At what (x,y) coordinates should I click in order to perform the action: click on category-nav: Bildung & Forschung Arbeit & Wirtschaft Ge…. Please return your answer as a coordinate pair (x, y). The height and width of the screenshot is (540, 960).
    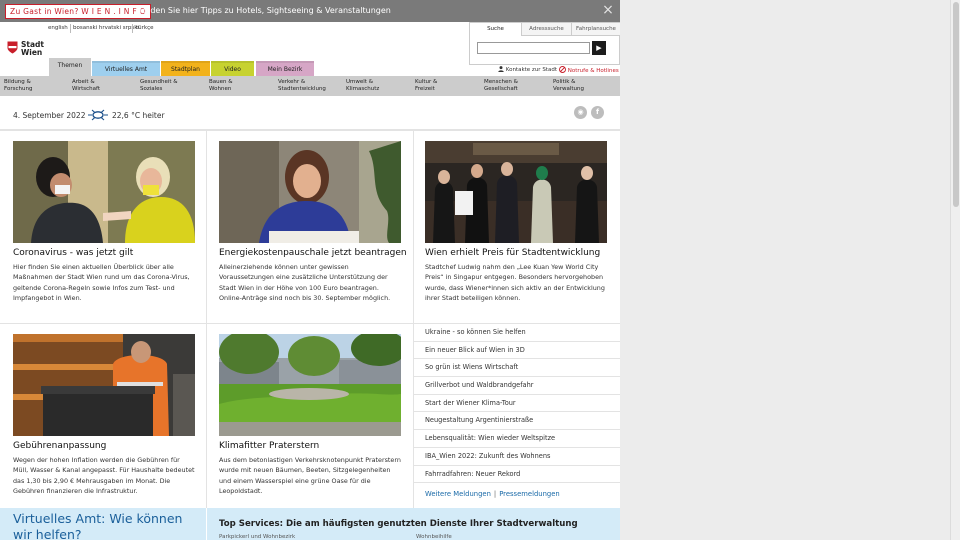
    Looking at the image, I should click on (310, 86).